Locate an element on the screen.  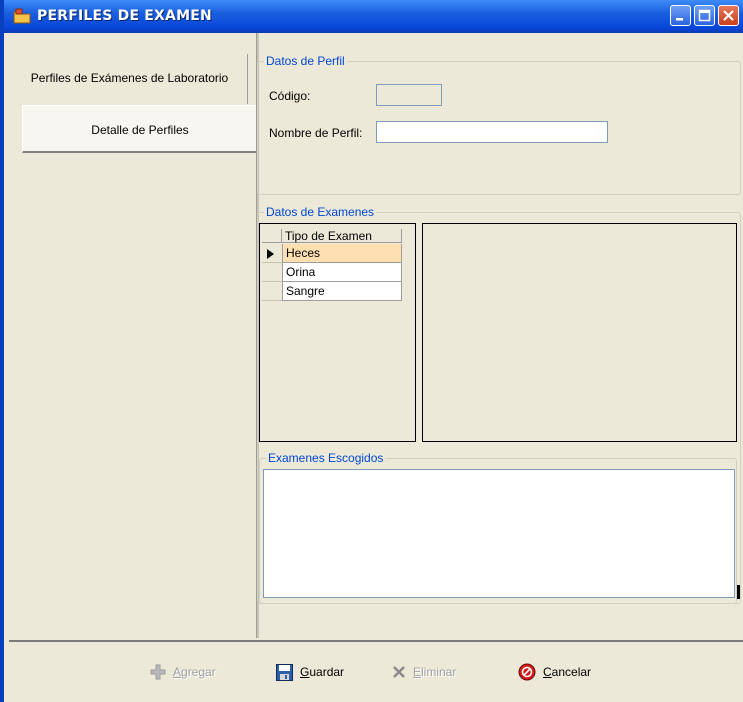
x-delete-icon is located at coordinates (399, 672).